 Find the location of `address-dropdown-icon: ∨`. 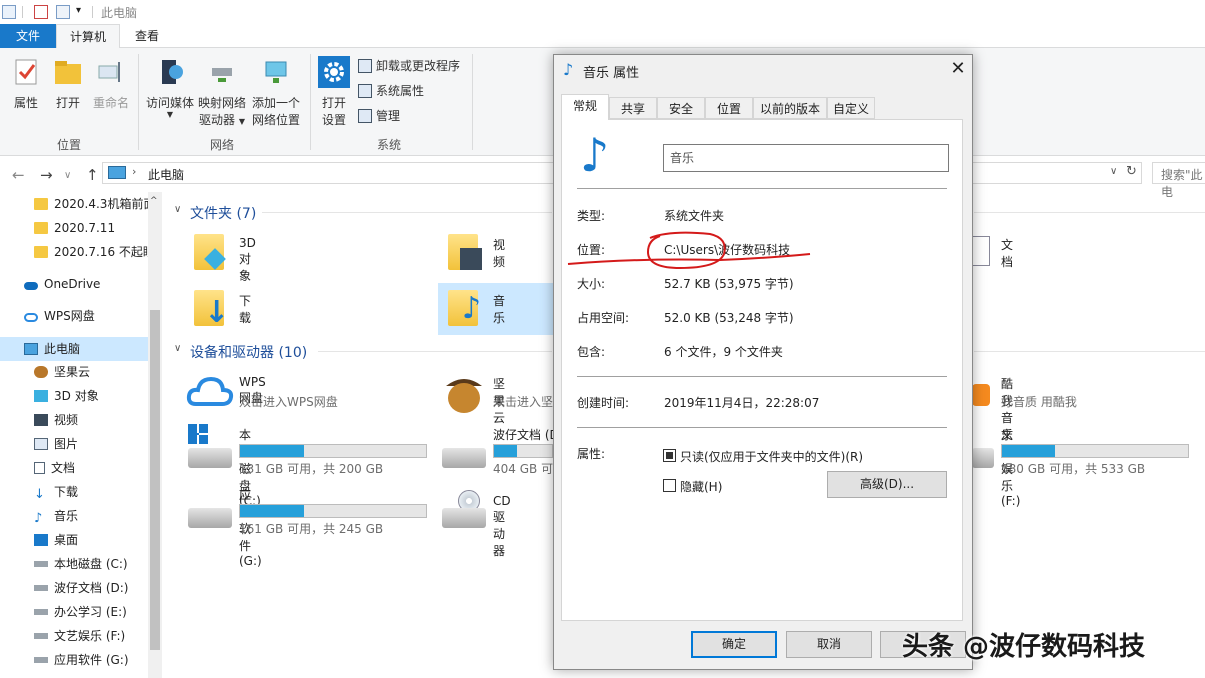

address-dropdown-icon: ∨ is located at coordinates (1113, 171).